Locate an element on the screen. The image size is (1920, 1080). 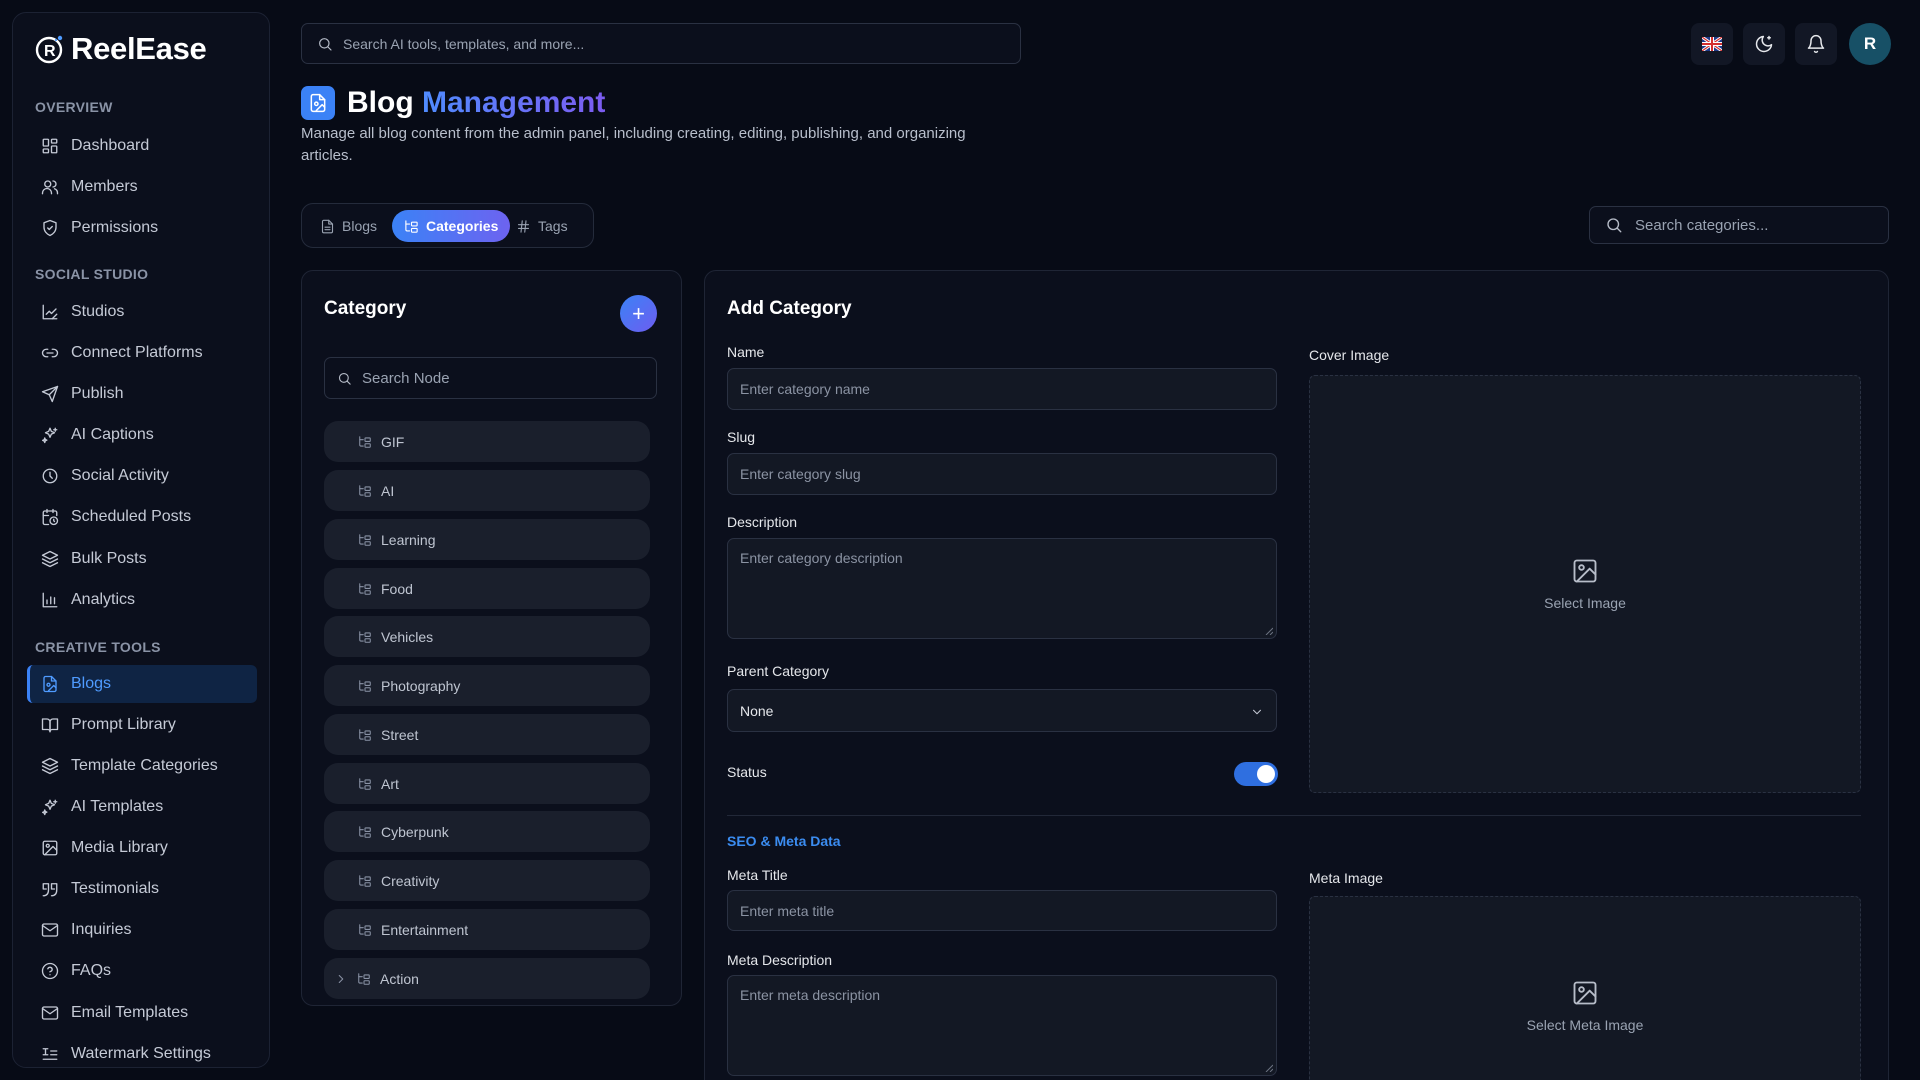
language-button is located at coordinates (1712, 44).